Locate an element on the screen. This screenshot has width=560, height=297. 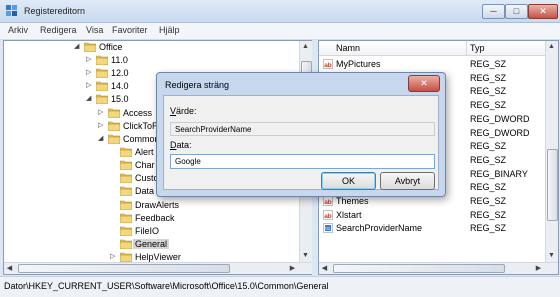
tree-item-label: Feedback is located at coordinates (155, 218).